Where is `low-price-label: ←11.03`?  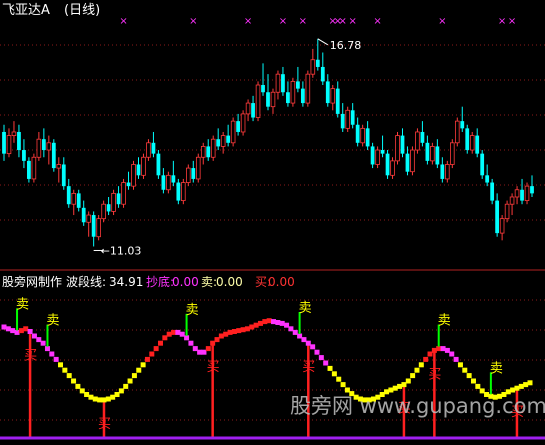 low-price-label: ←11.03 is located at coordinates (121, 250).